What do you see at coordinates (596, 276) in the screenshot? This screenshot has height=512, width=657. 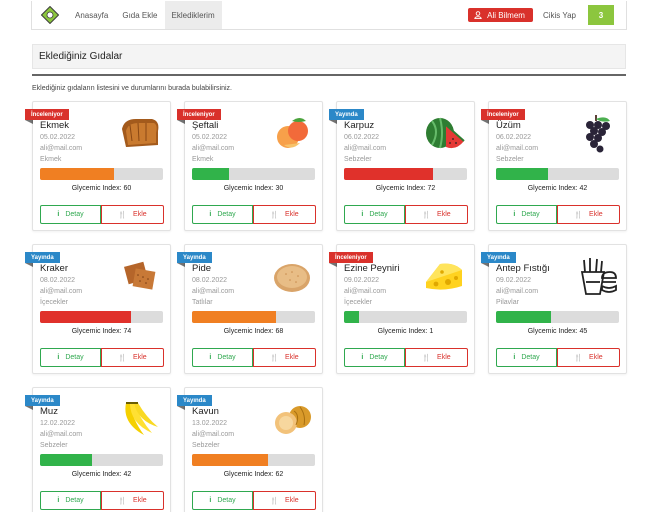 I see `fast-food-icon` at bounding box center [596, 276].